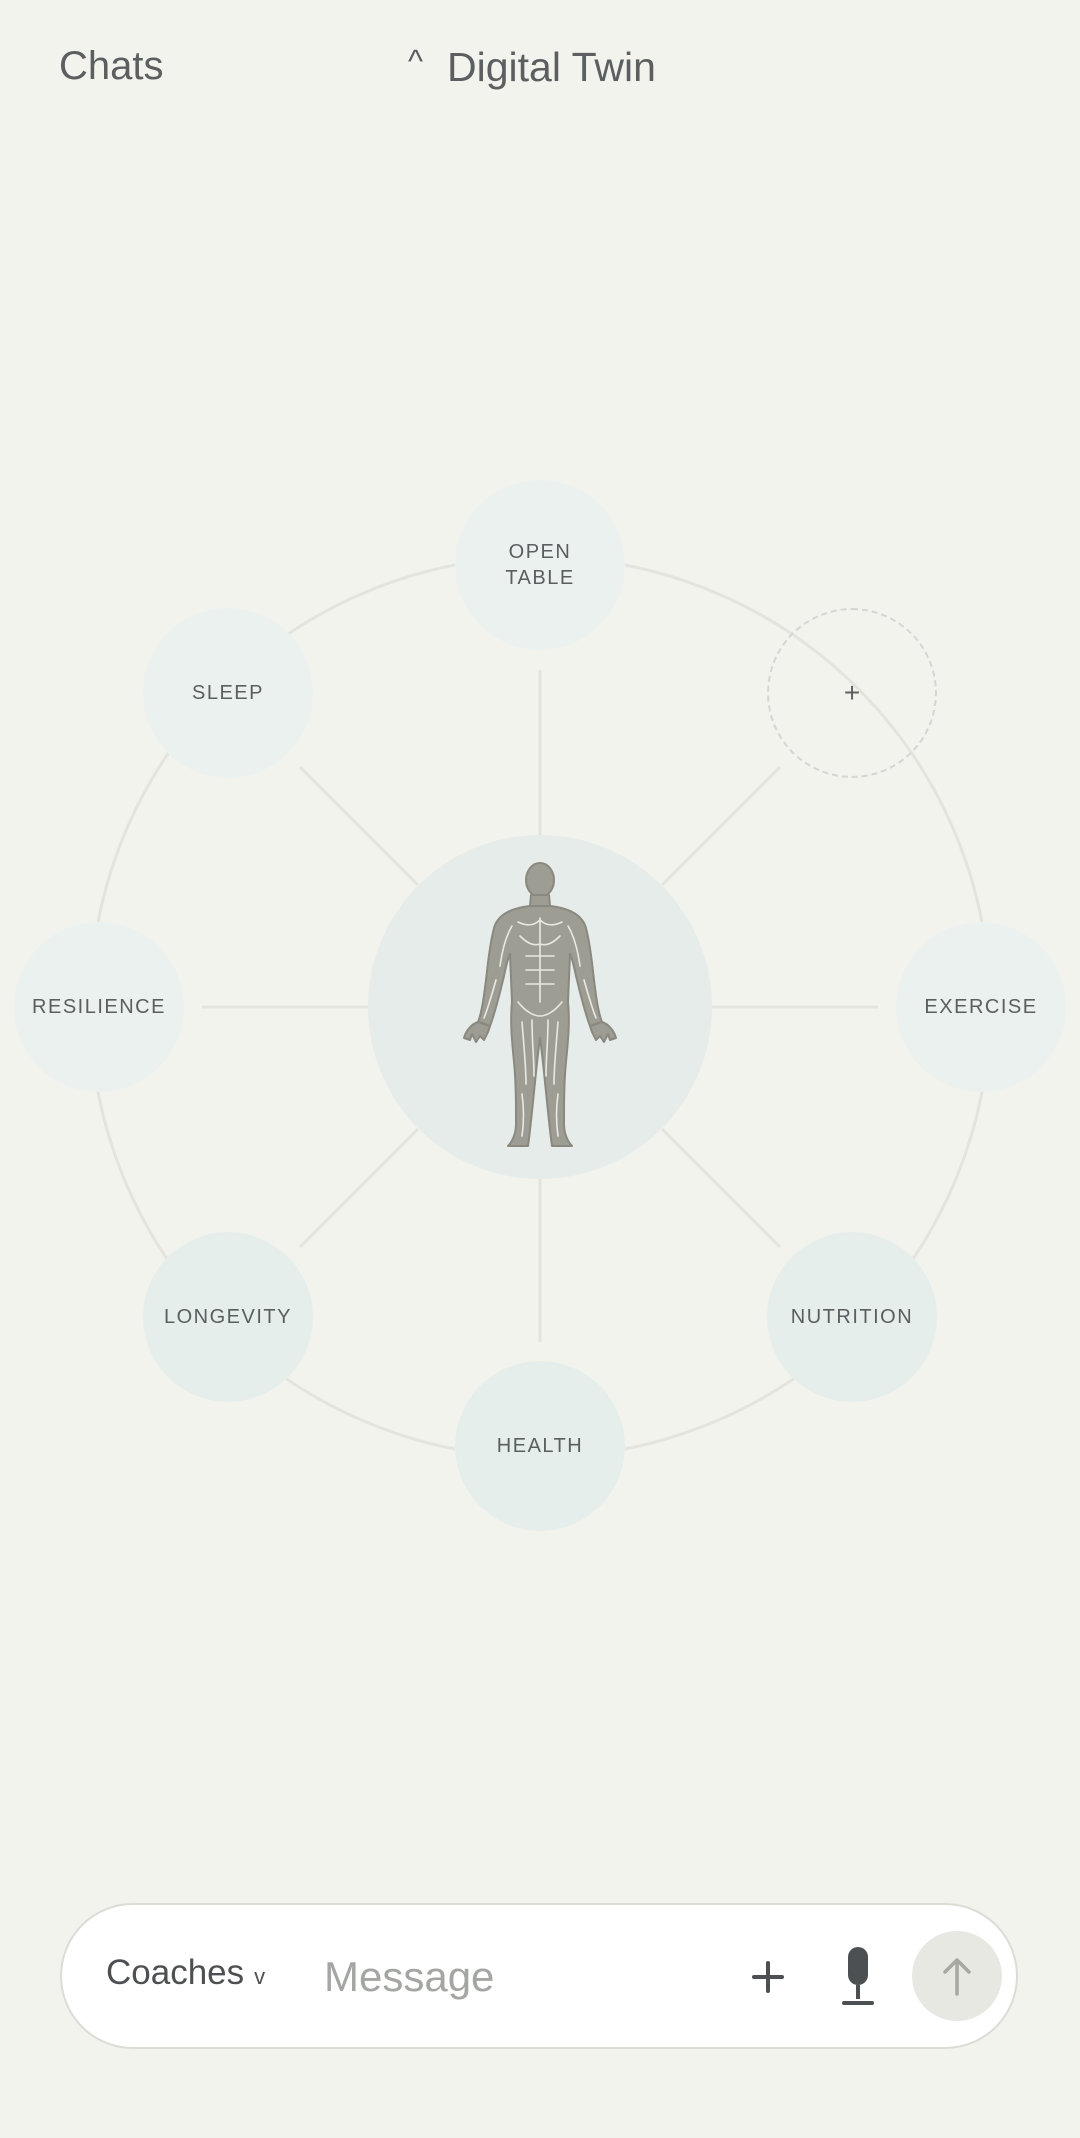 This screenshot has width=1080, height=2138. I want to click on message-composer: Coaches v, so click(539, 1976).